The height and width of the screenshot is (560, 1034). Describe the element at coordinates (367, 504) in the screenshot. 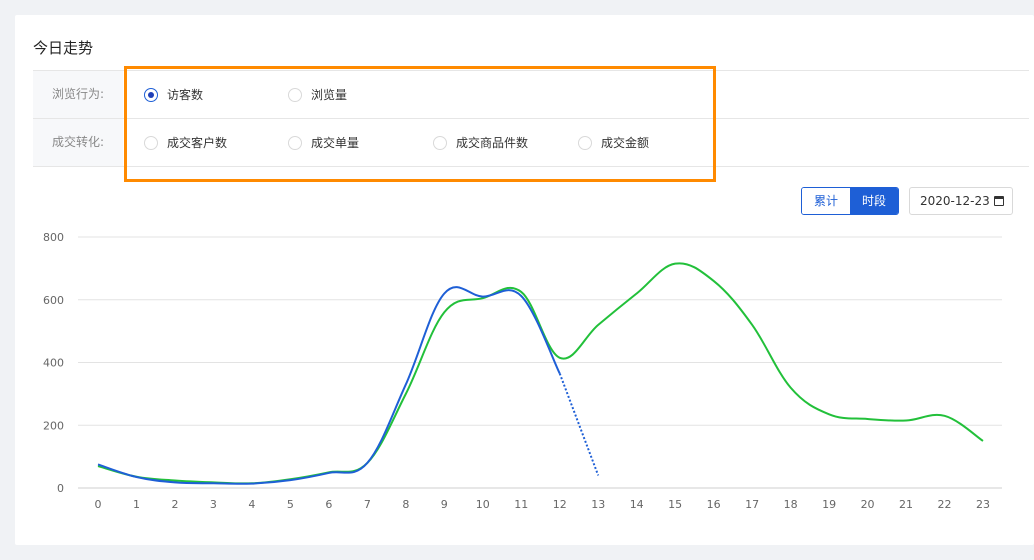

I see `x-tick-label: 7` at that location.